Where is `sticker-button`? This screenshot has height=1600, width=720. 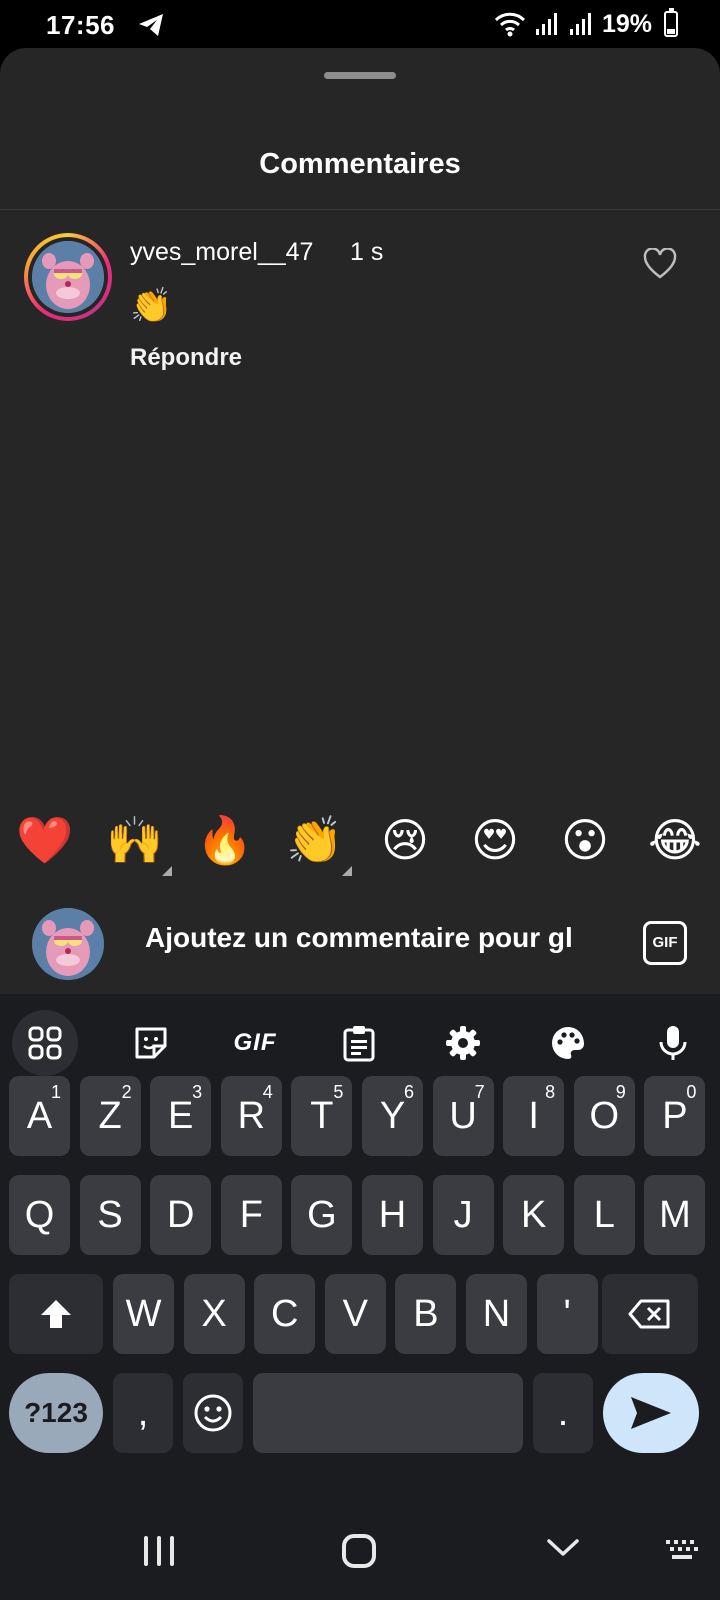 sticker-button is located at coordinates (151, 1043).